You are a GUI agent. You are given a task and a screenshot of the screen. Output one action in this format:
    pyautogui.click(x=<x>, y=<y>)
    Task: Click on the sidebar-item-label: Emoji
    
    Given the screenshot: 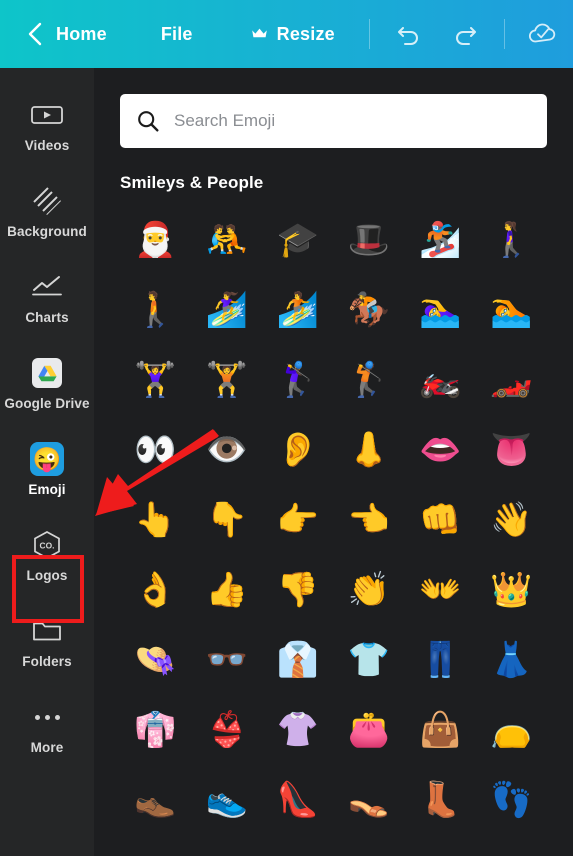 What is the action you would take?
    pyautogui.click(x=47, y=489)
    